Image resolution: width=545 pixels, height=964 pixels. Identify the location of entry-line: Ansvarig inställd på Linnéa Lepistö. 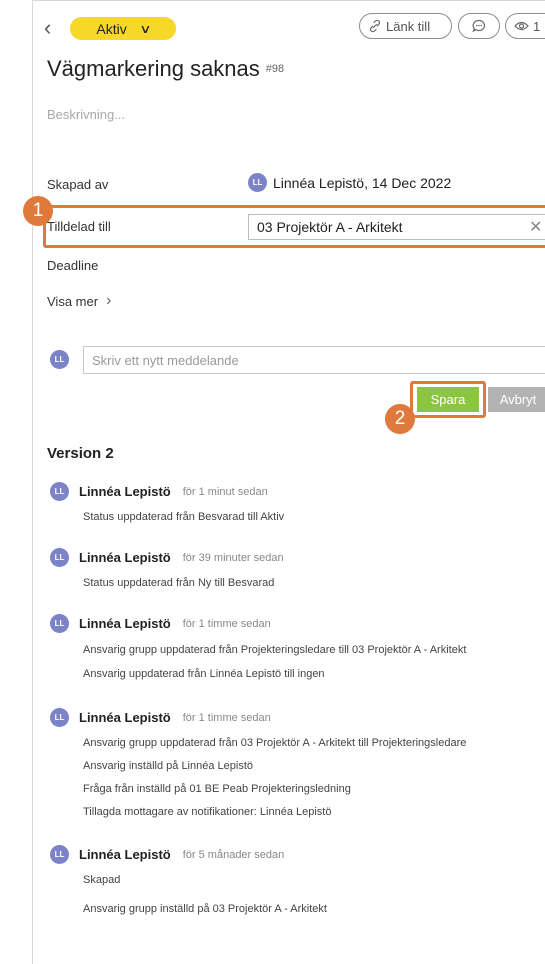
(168, 766).